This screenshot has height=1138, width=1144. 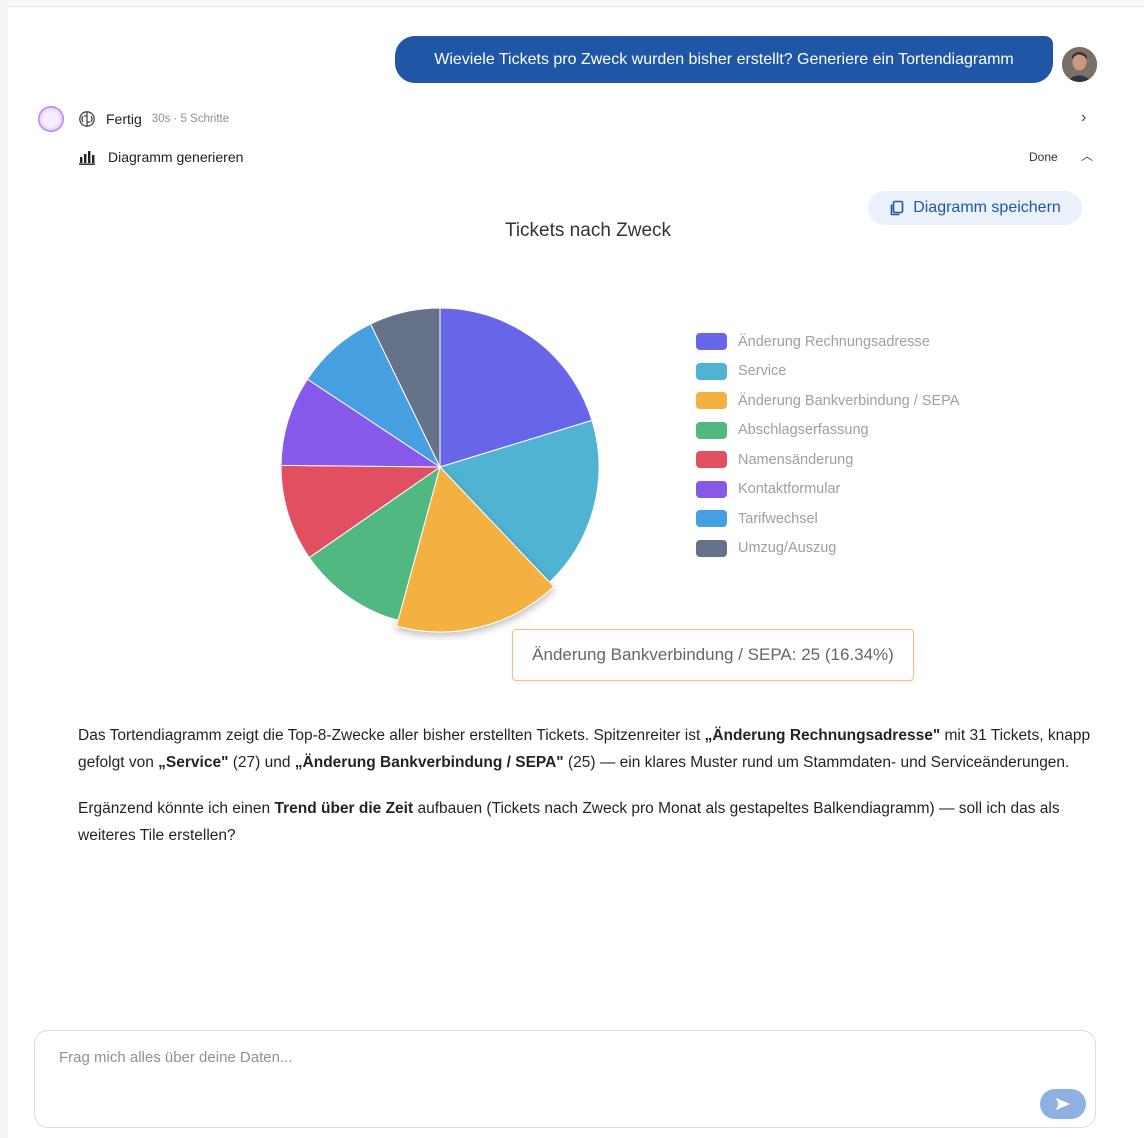 What do you see at coordinates (778, 518) in the screenshot?
I see `legend-label: Tarifwechsel` at bounding box center [778, 518].